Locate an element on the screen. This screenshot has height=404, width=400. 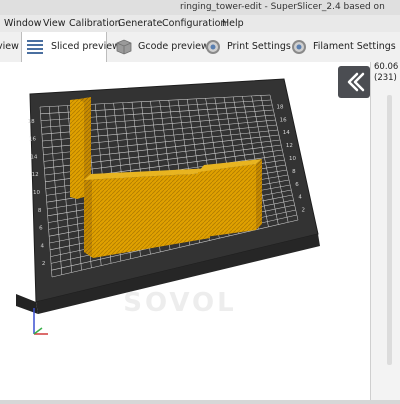
filament-spool-icon is located at coordinates (299, 47).